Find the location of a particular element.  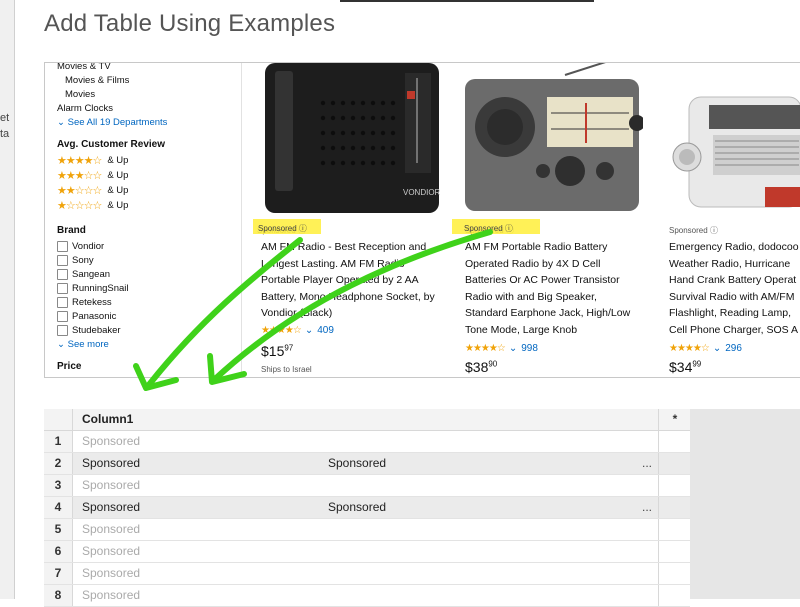

table-row: 7 Sponsored is located at coordinates (367, 574).